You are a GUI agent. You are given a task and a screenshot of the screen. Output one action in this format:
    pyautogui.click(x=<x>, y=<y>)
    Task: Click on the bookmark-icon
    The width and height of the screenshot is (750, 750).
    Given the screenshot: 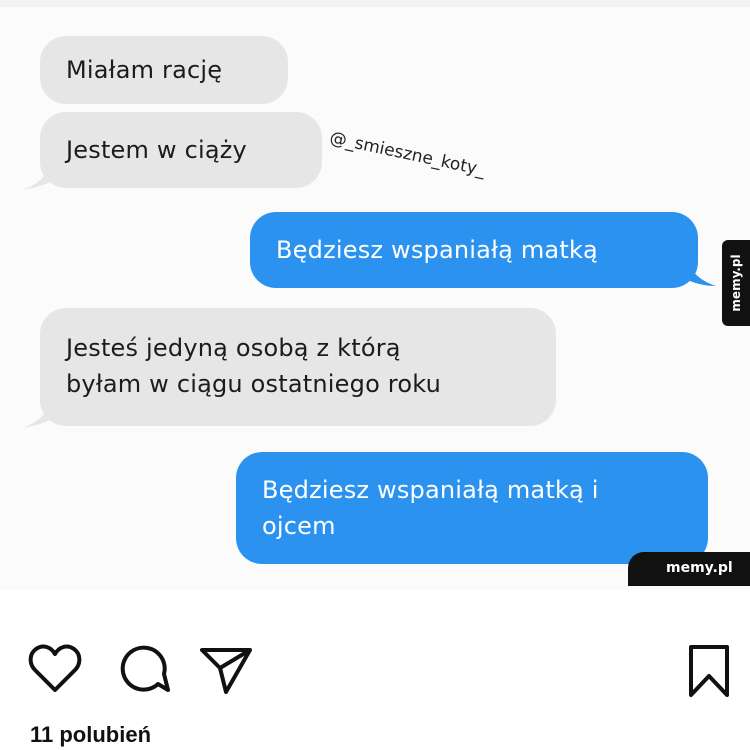 What is the action you would take?
    pyautogui.click(x=709, y=671)
    